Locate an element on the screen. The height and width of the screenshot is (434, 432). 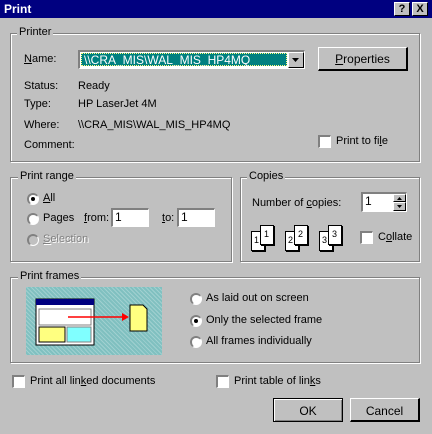
spin-up-button is located at coordinates (399, 198).